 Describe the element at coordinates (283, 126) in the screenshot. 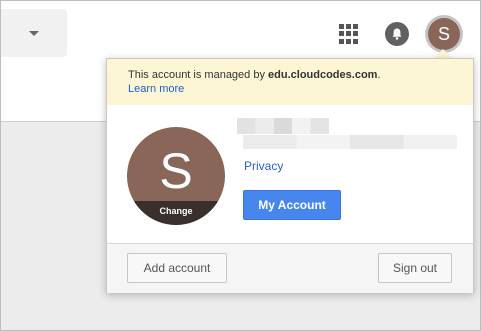

I see `redacted-account-name` at that location.